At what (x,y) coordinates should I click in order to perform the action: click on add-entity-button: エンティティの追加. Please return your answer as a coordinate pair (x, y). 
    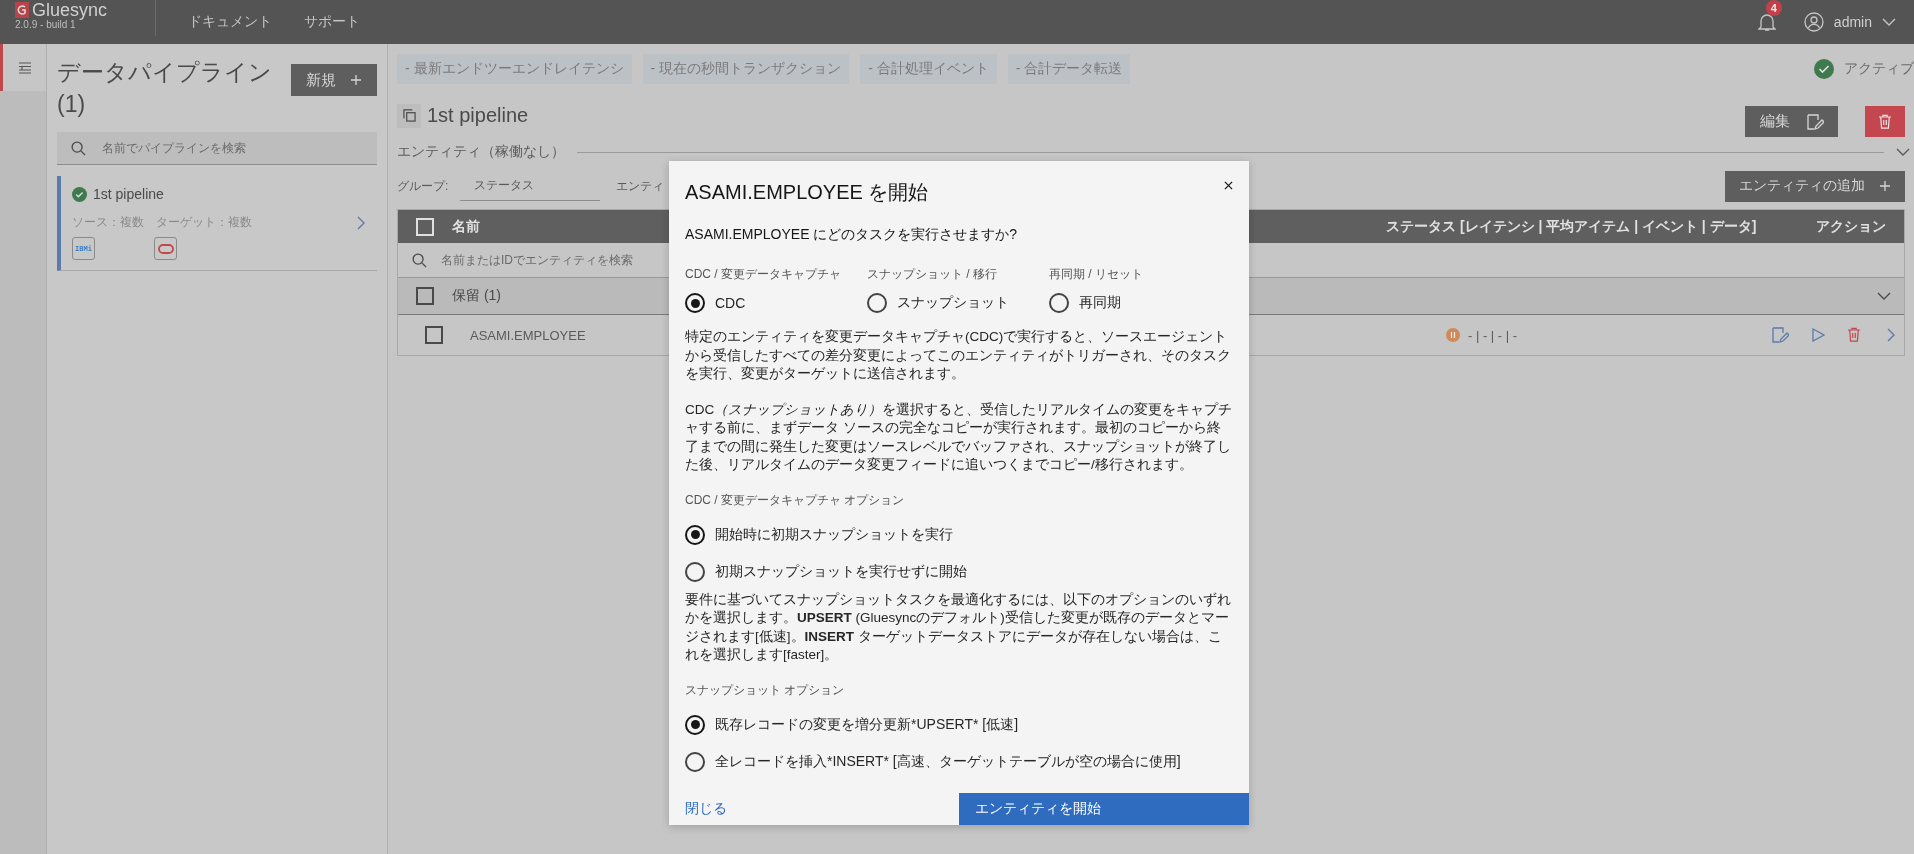
    Looking at the image, I should click on (1815, 186).